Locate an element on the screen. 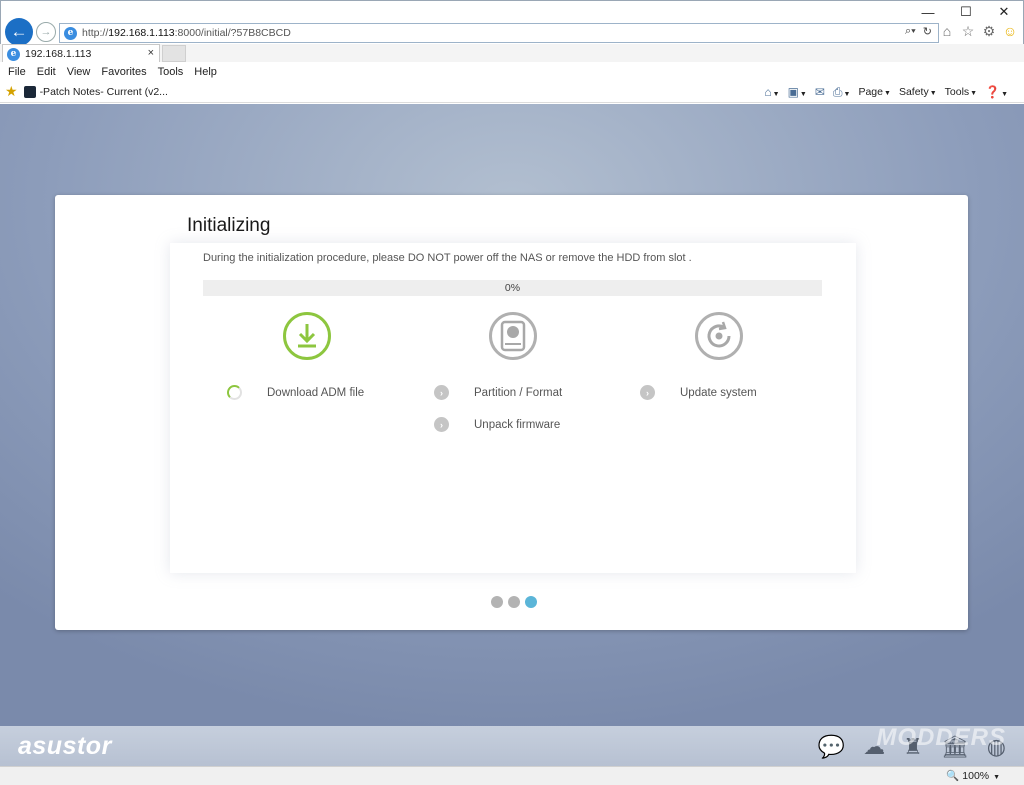 Image resolution: width=1024 pixels, height=785 pixels. ie-tab-icon: e is located at coordinates (13, 54).